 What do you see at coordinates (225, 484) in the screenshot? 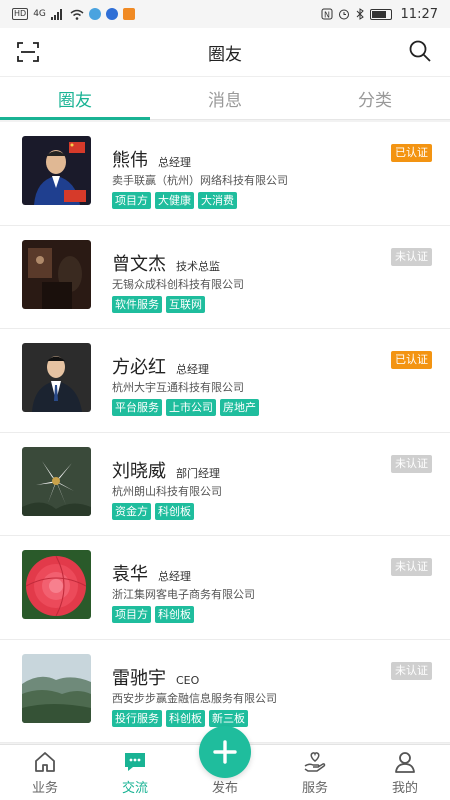
I see `list-item: 刘晓威 部门经理 杭州朗山科技有限公司 资金方 科创板 未认证` at bounding box center [225, 484].